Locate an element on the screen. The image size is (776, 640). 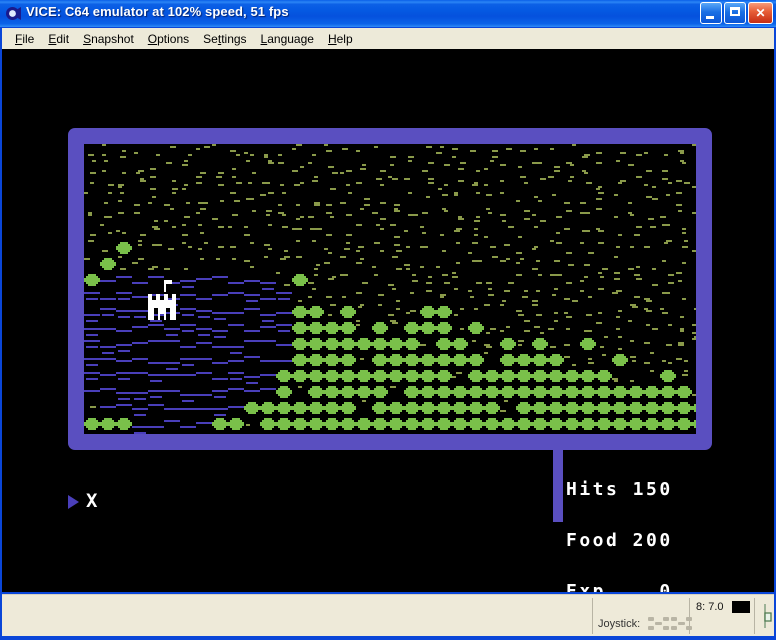
prompt-arrow-icon is located at coordinates (73, 501).